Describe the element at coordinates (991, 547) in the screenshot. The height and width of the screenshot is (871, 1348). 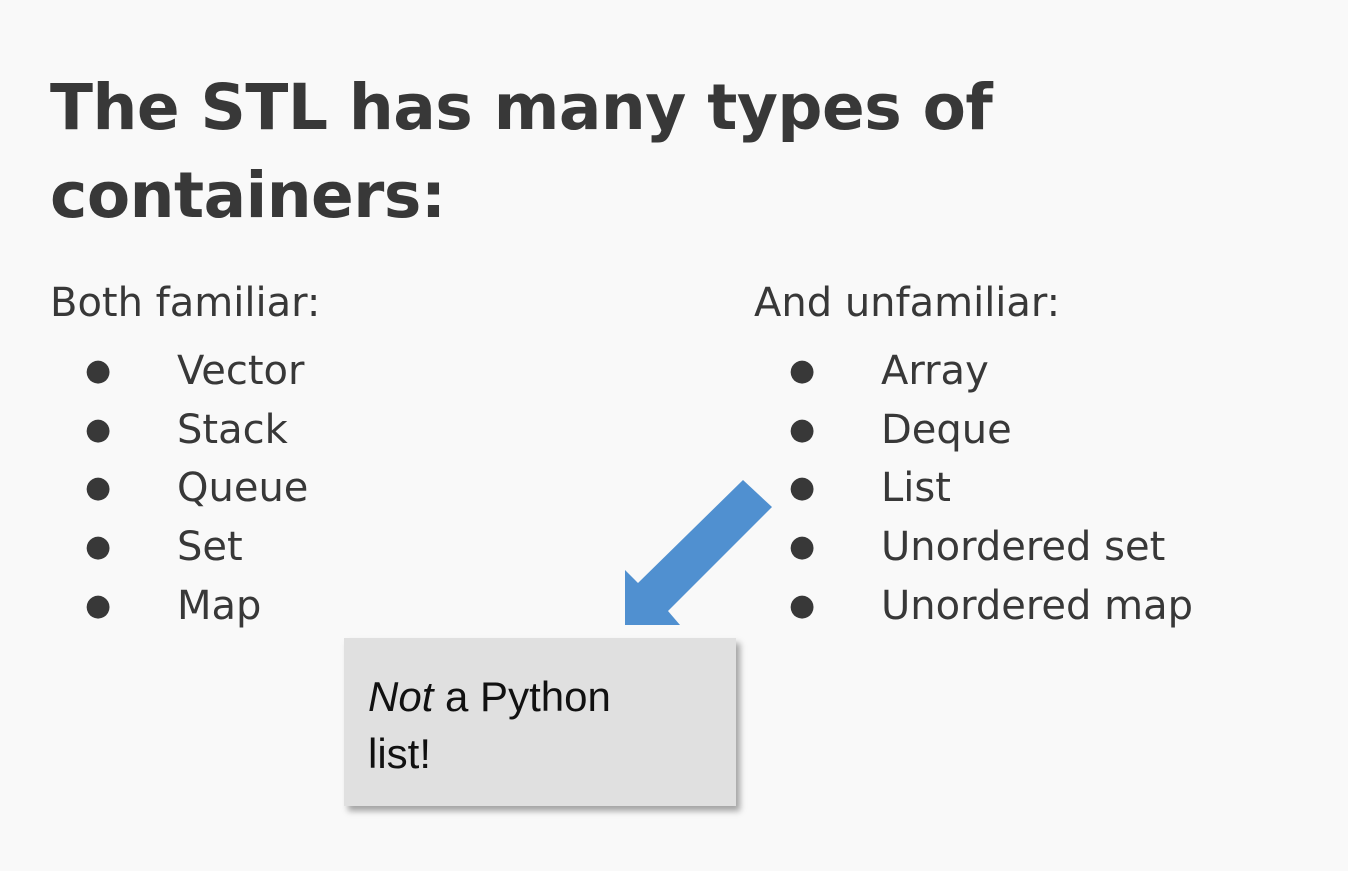
I see `list-item: ● Unordered set` at that location.